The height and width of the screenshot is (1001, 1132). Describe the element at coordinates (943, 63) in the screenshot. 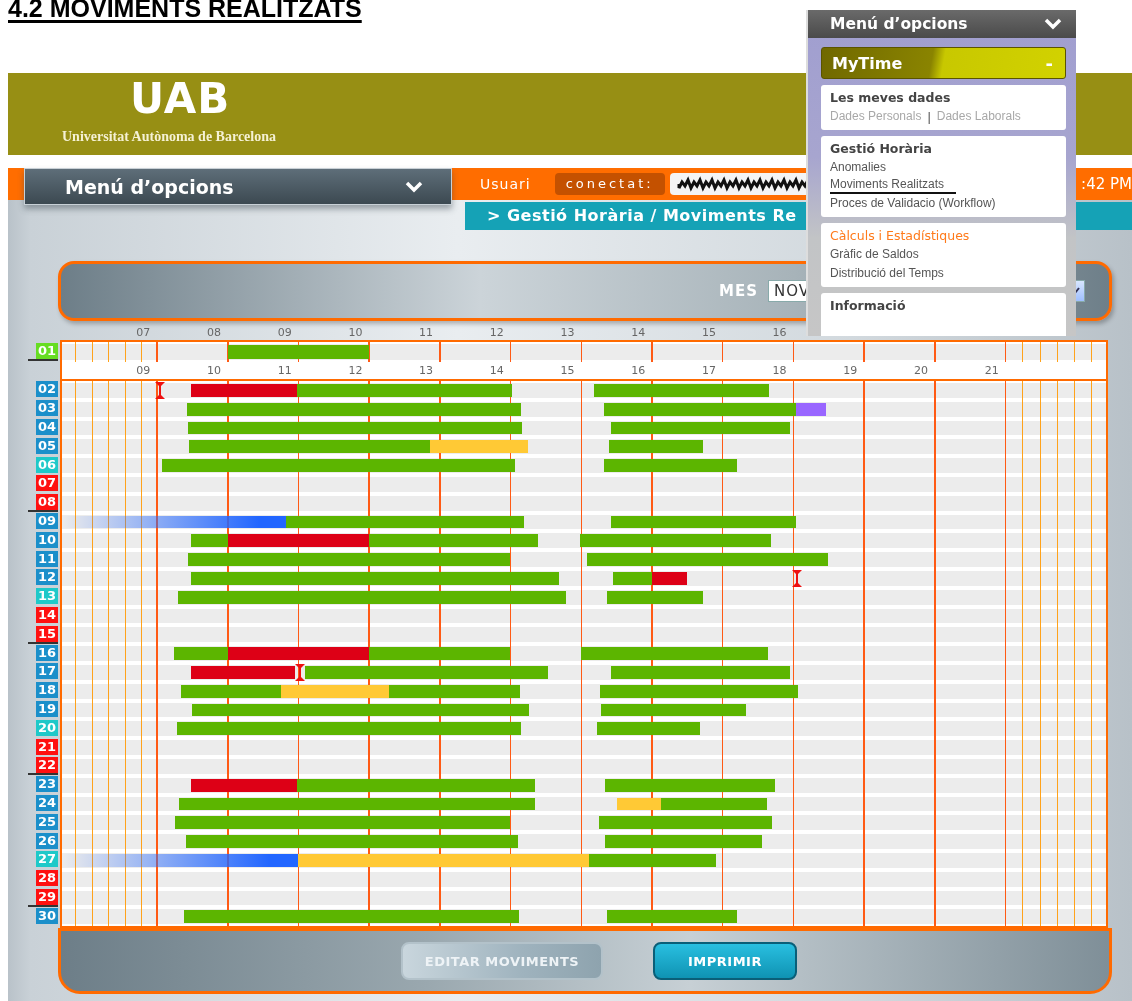

I see `section-header: MyTime -` at that location.